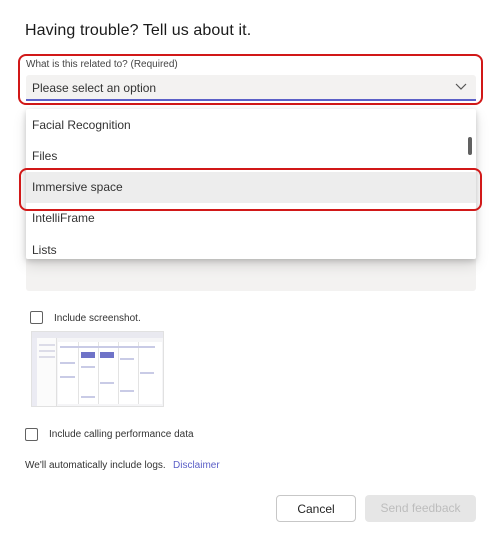  Describe the element at coordinates (94, 88) in the screenshot. I see `category-select-value: Please select an option` at that location.